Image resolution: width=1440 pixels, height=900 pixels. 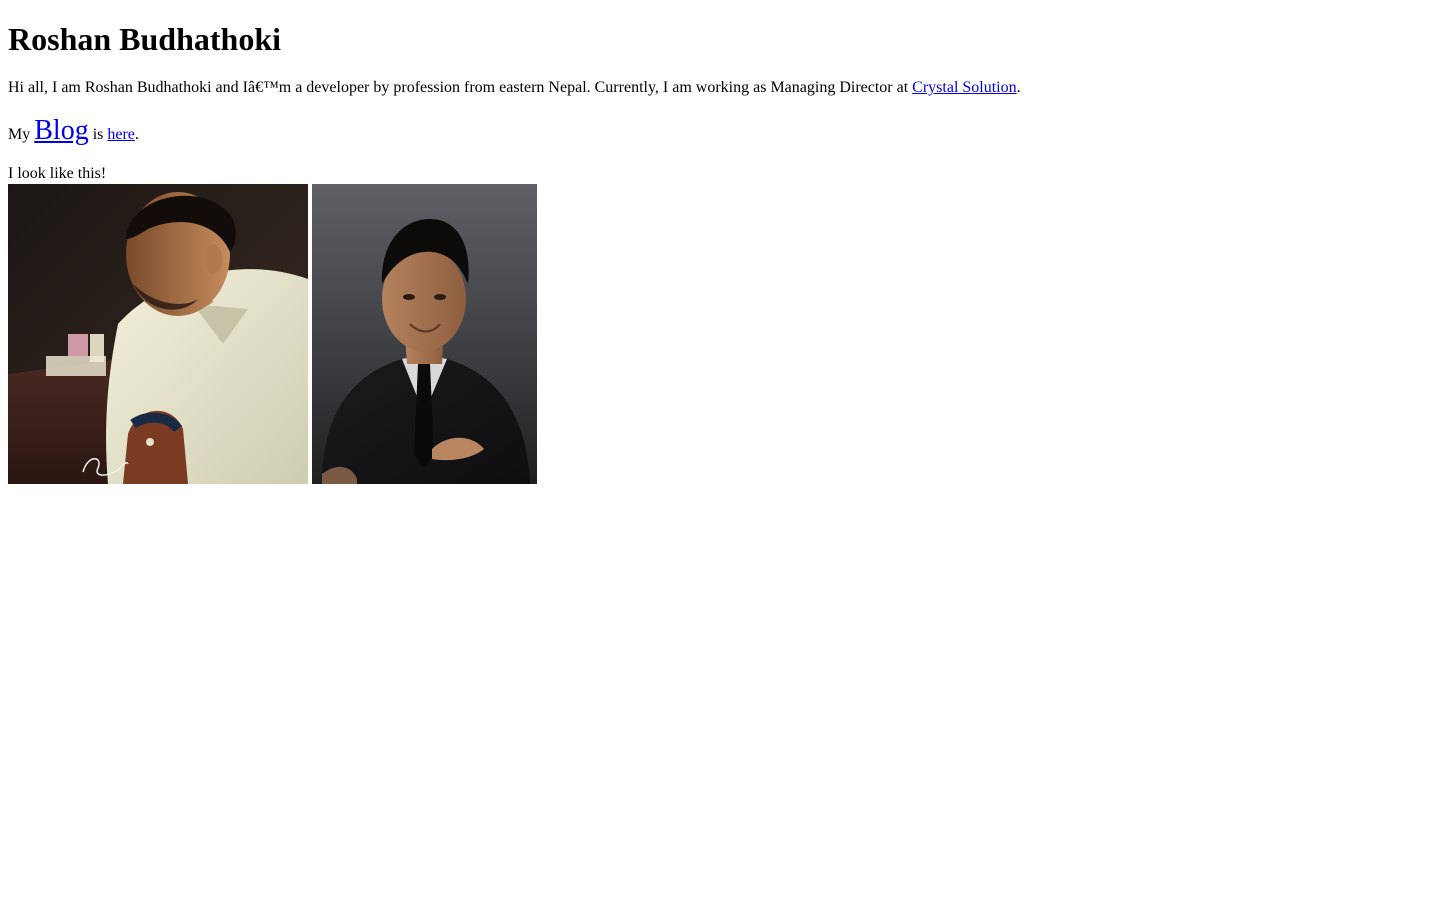 I want to click on blog-paragraph: My Blog is here., so click(x=73, y=133).